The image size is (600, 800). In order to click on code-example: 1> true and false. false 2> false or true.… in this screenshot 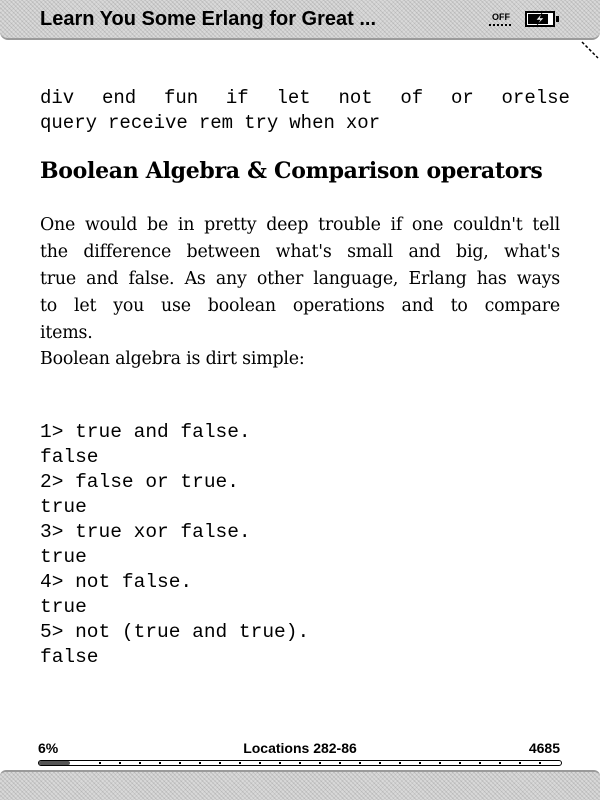, I will do `click(174, 545)`.